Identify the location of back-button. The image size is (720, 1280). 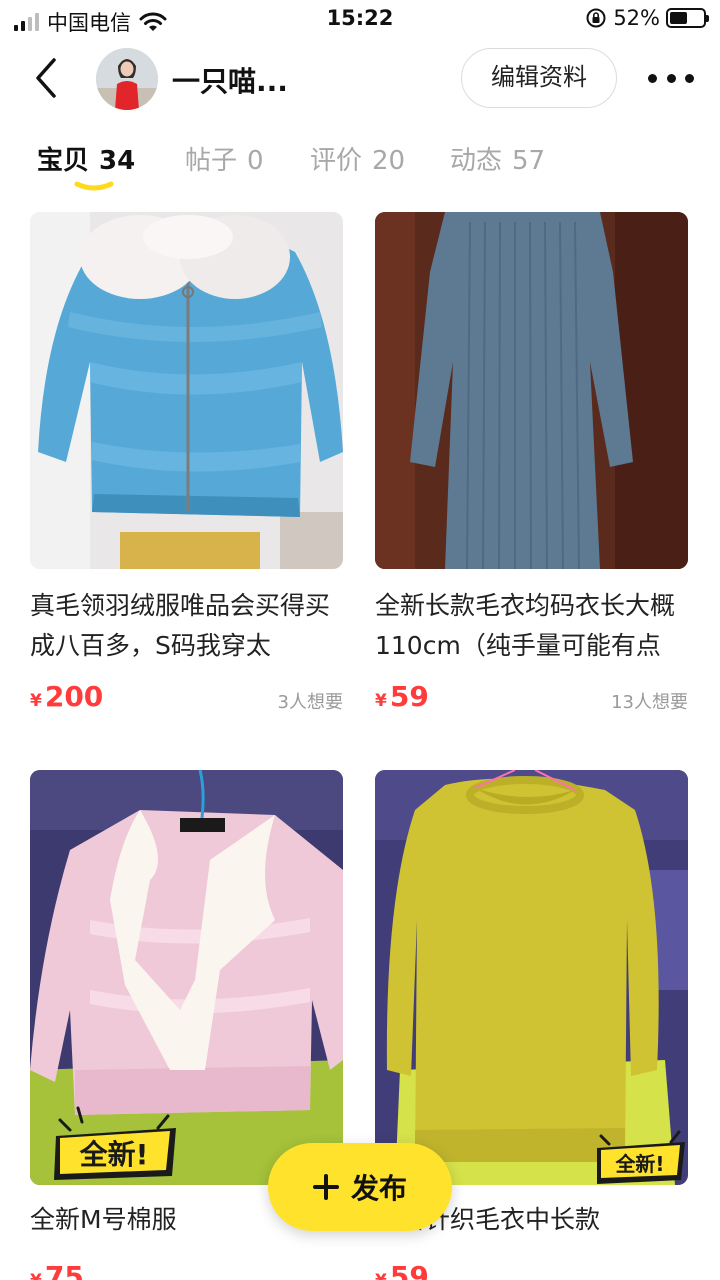
(48, 78).